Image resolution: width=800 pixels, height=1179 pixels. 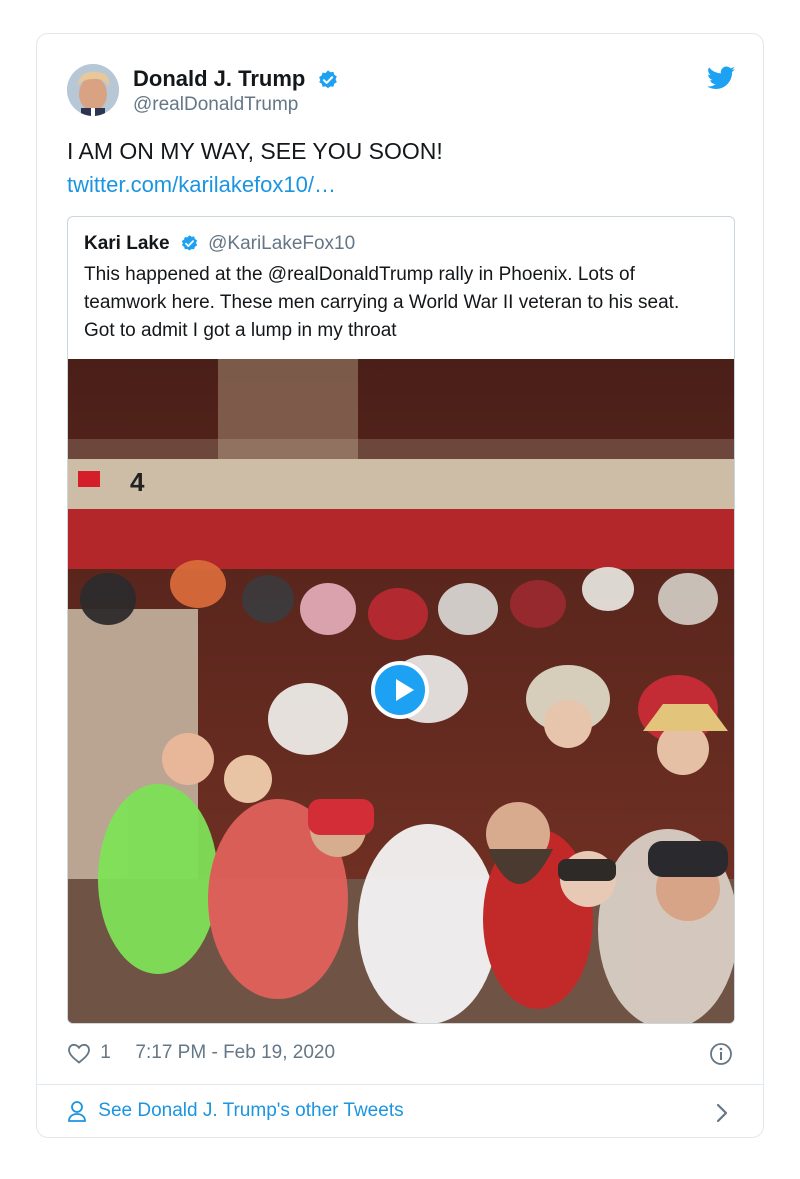 I want to click on author-name: Donald J. Trump, so click(x=236, y=79).